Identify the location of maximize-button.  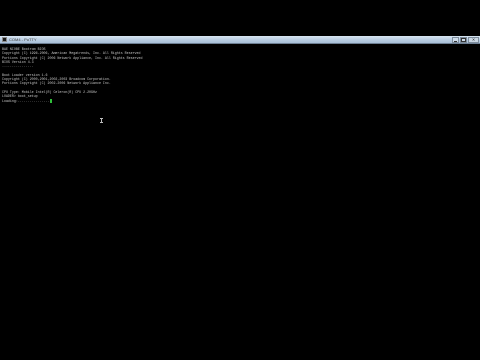
(463, 40).